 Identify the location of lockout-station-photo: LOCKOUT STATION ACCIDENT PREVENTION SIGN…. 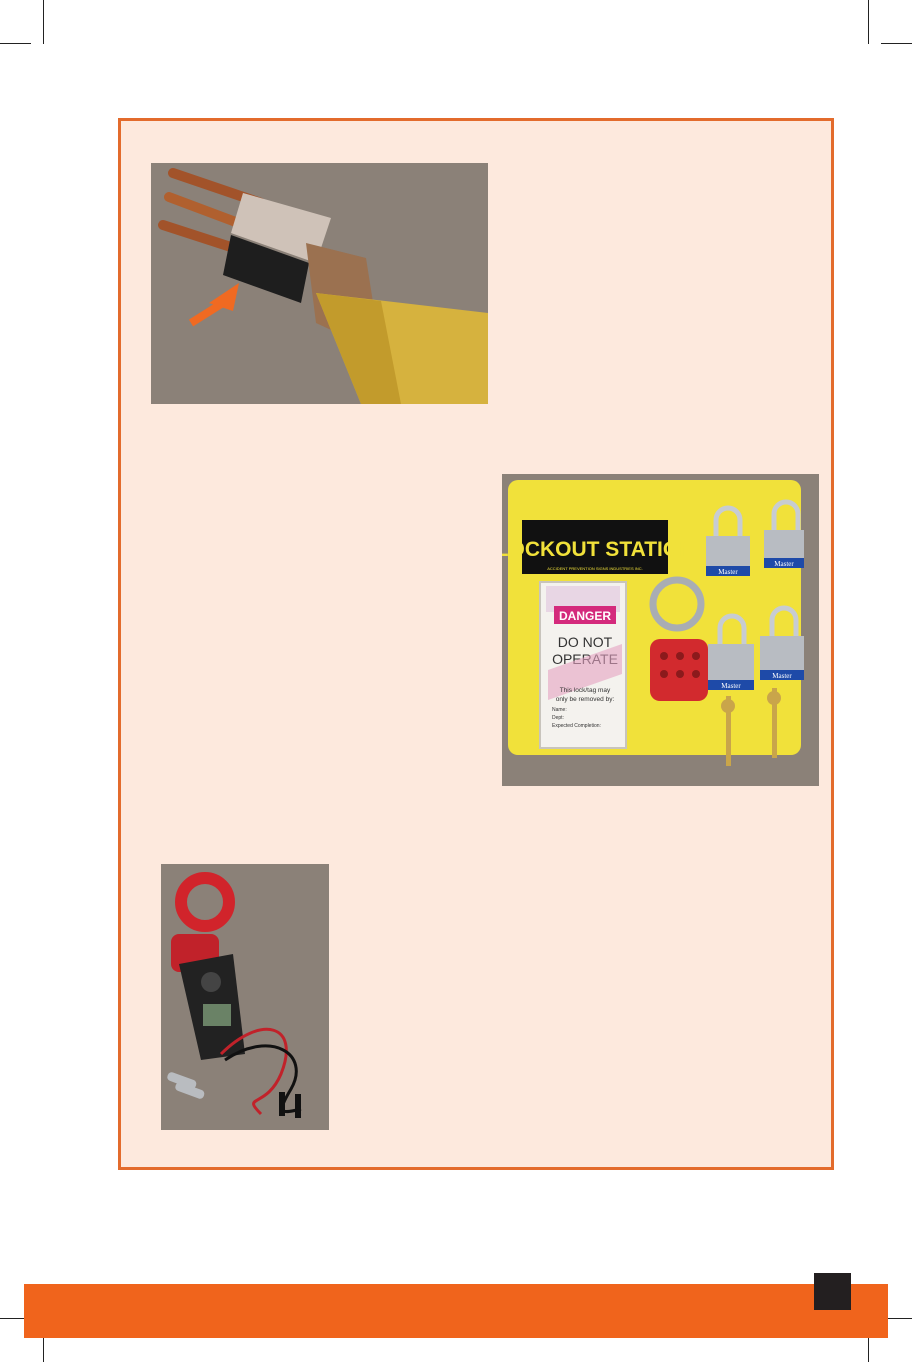
(660, 630).